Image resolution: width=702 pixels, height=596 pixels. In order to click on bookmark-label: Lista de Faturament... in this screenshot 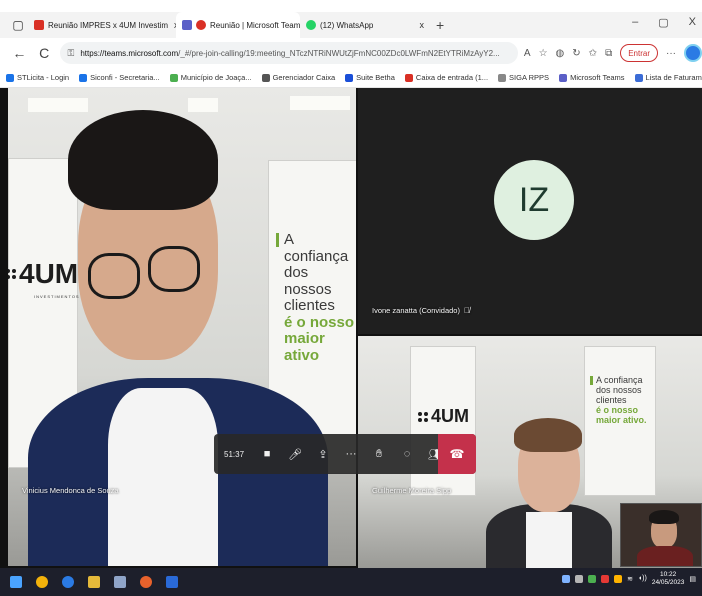, I will do `click(673, 77)`.